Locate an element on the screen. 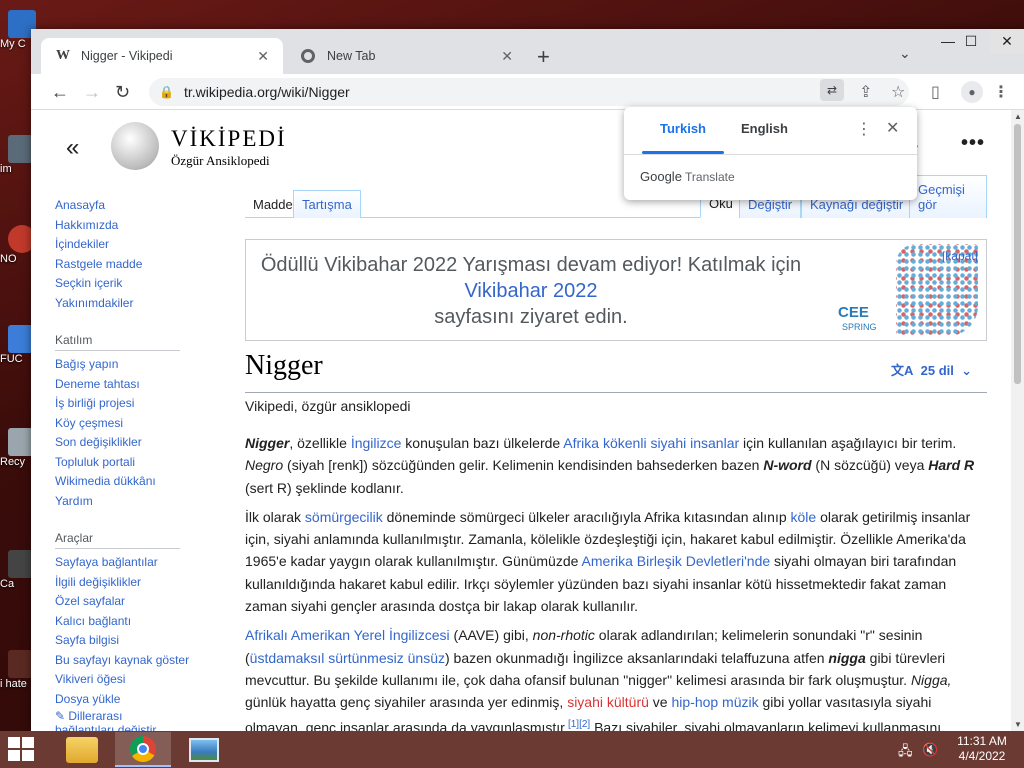 The image size is (1024, 768). sidebar-item-son-degisiklikler: Son değişiklikler is located at coordinates (130, 443).